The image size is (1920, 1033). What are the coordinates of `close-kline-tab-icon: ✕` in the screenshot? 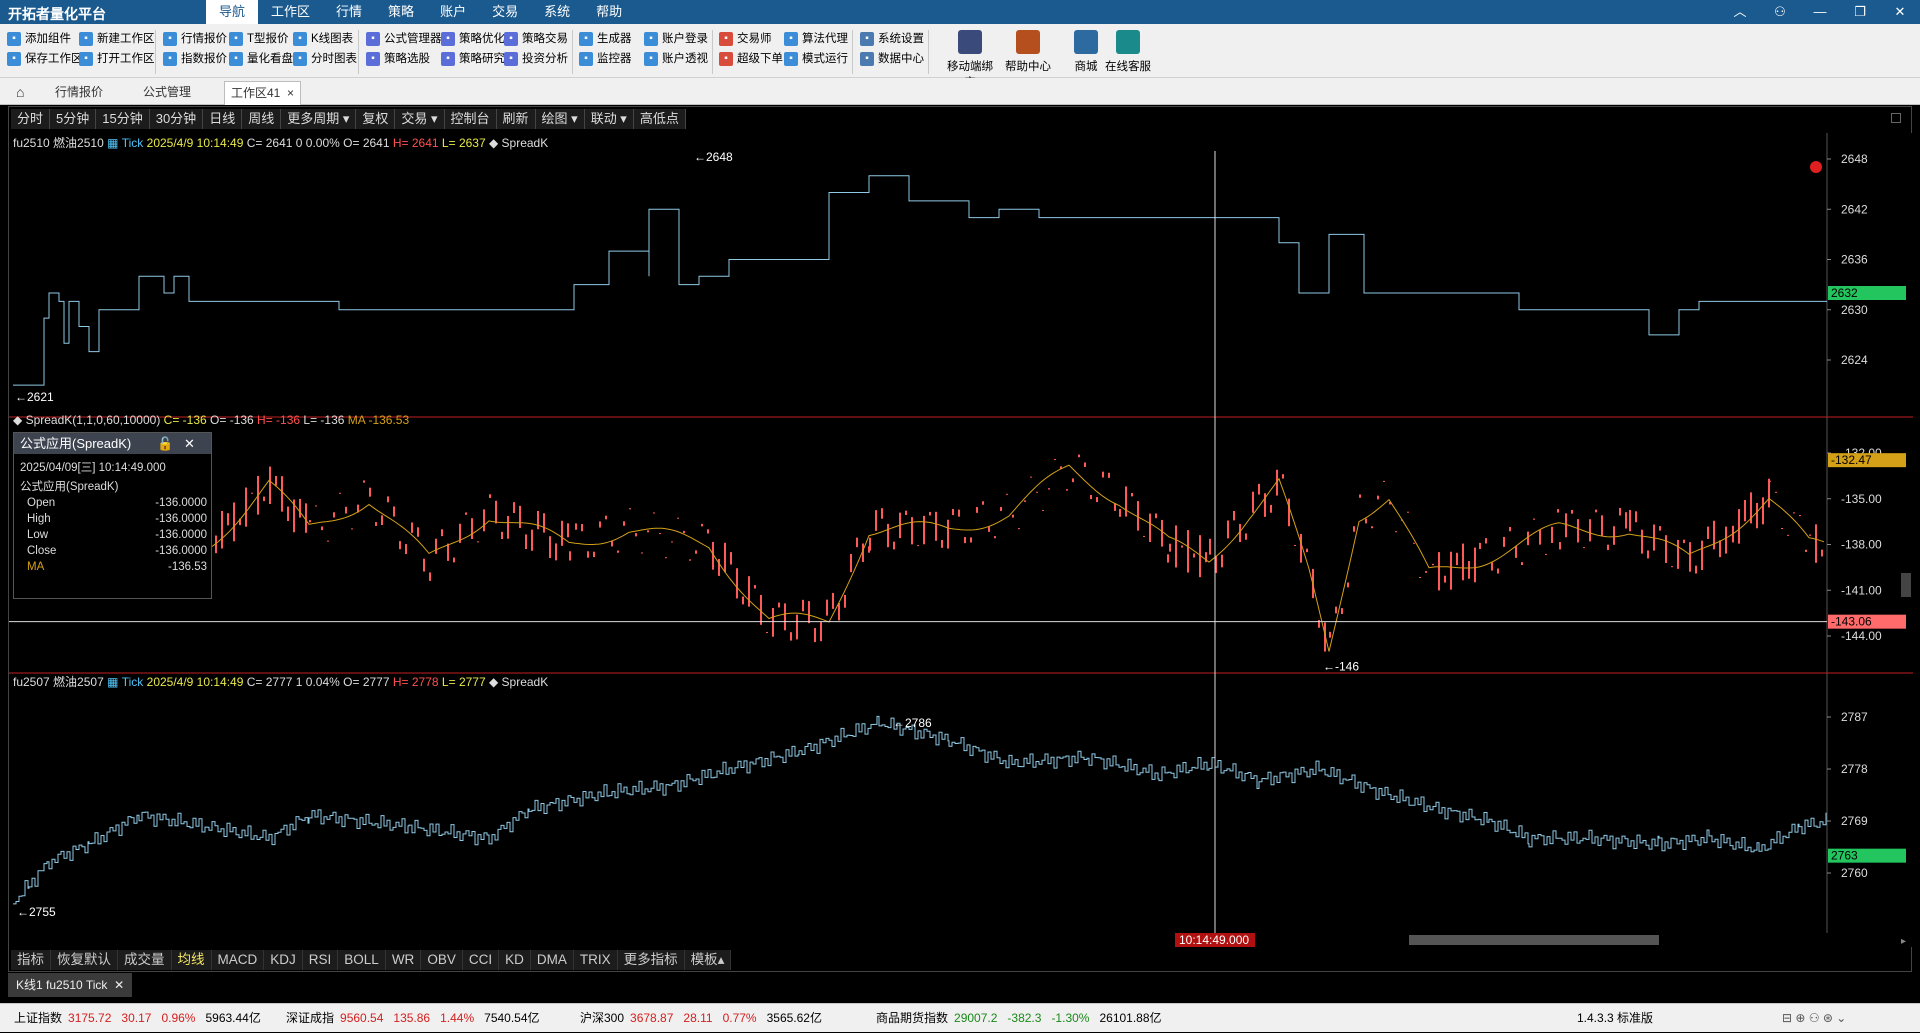 It's located at (119, 985).